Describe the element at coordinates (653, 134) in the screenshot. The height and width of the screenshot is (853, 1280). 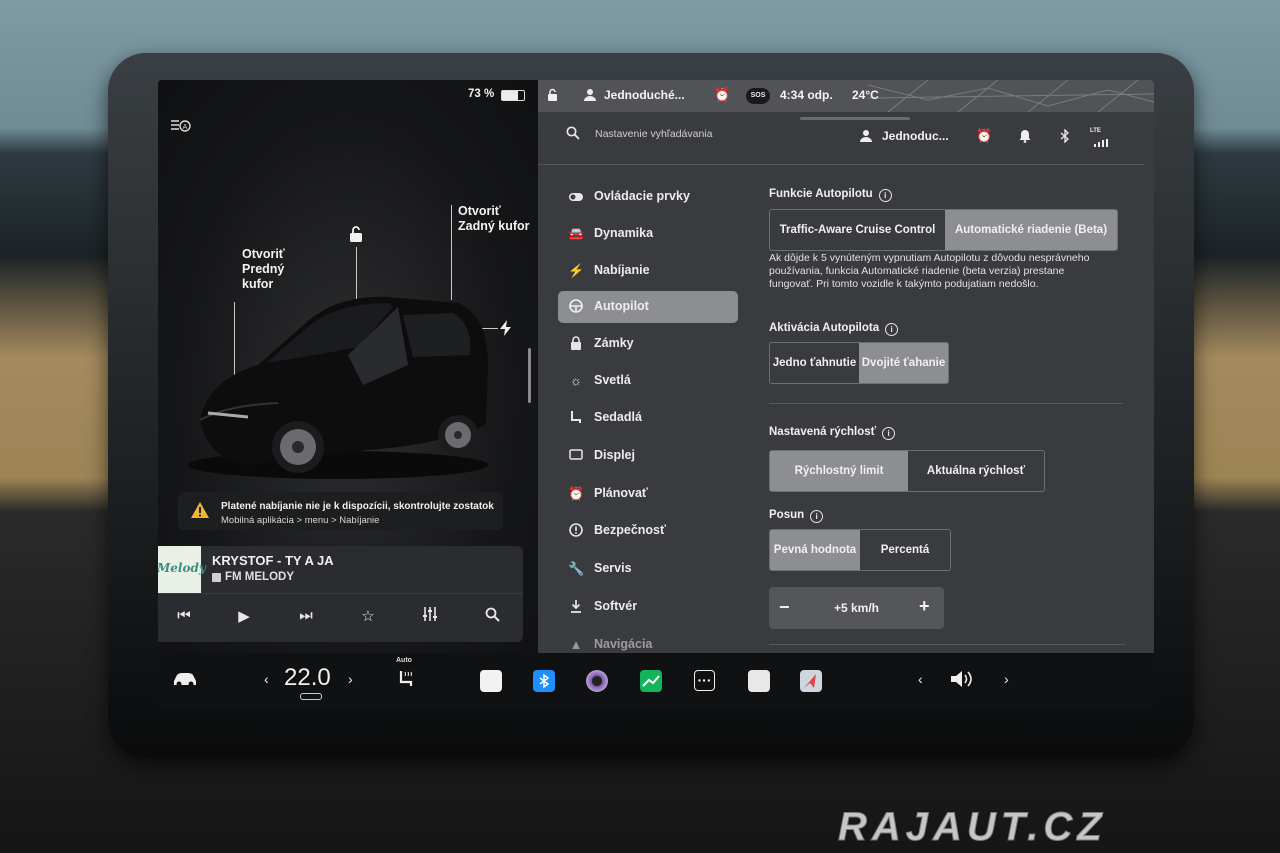
I see `search-input: Nastavenie vyhľadávania` at that location.